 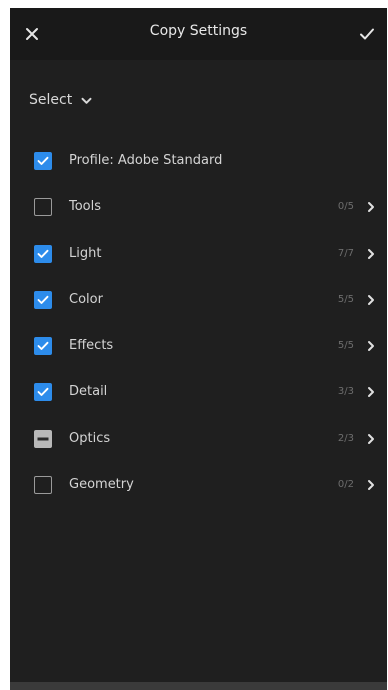 What do you see at coordinates (198, 207) in the screenshot?
I see `settings-row-tools: Tools 0/5` at bounding box center [198, 207].